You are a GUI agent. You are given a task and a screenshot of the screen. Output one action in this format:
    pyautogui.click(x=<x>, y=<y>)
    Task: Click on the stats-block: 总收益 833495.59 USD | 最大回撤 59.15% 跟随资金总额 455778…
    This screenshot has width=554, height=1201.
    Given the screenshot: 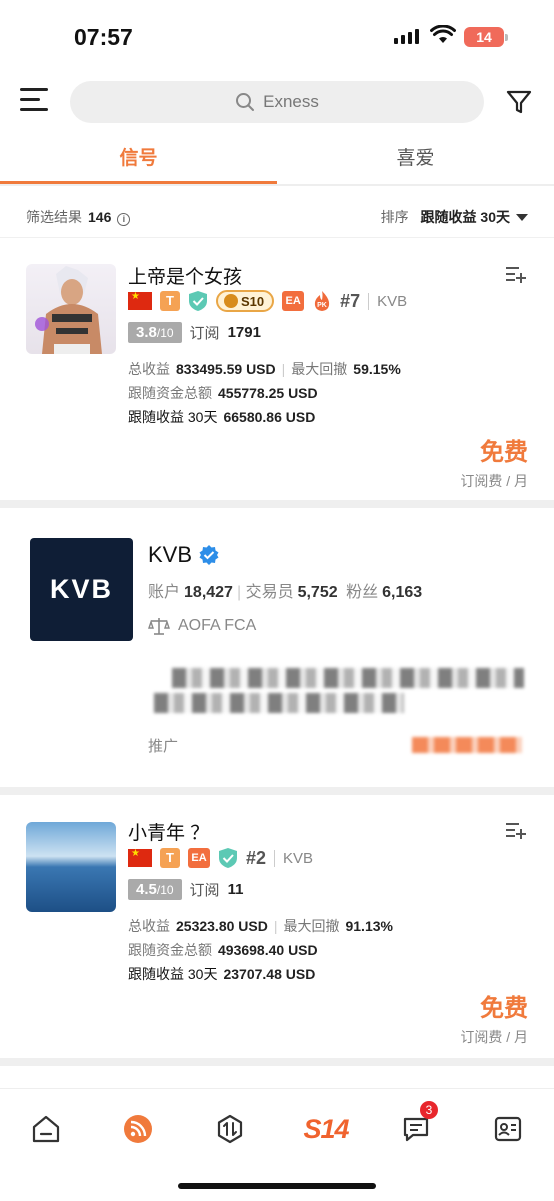 What is the action you would take?
    pyautogui.click(x=264, y=393)
    